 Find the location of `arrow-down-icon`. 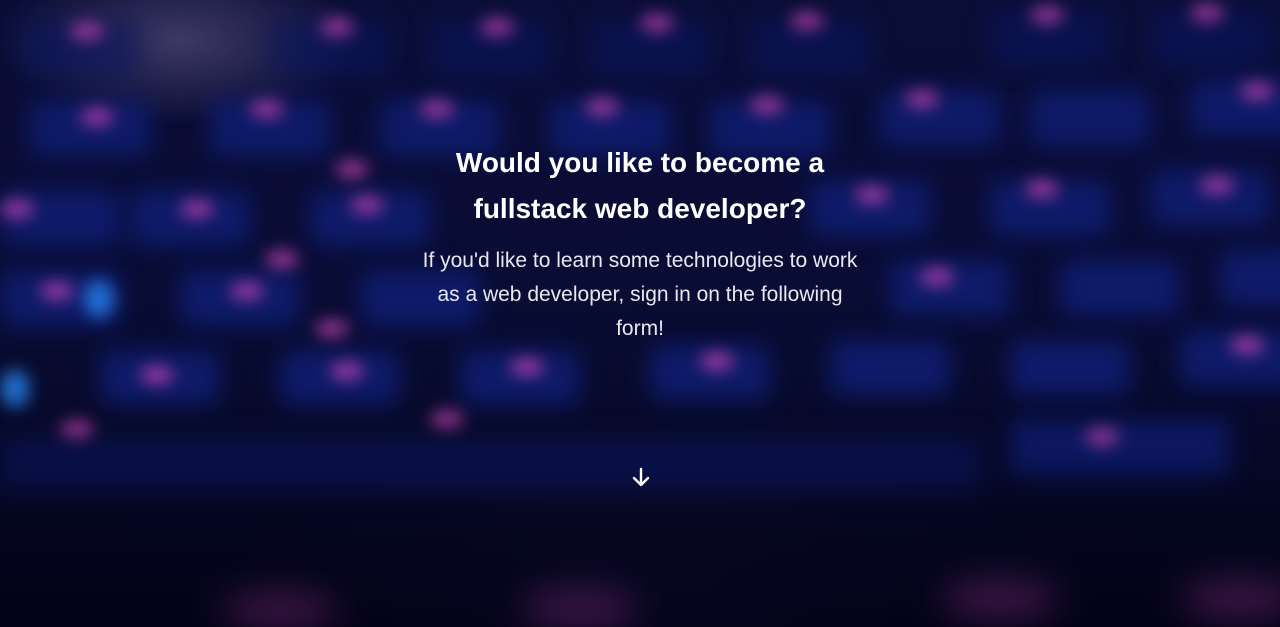

arrow-down-icon is located at coordinates (641, 478).